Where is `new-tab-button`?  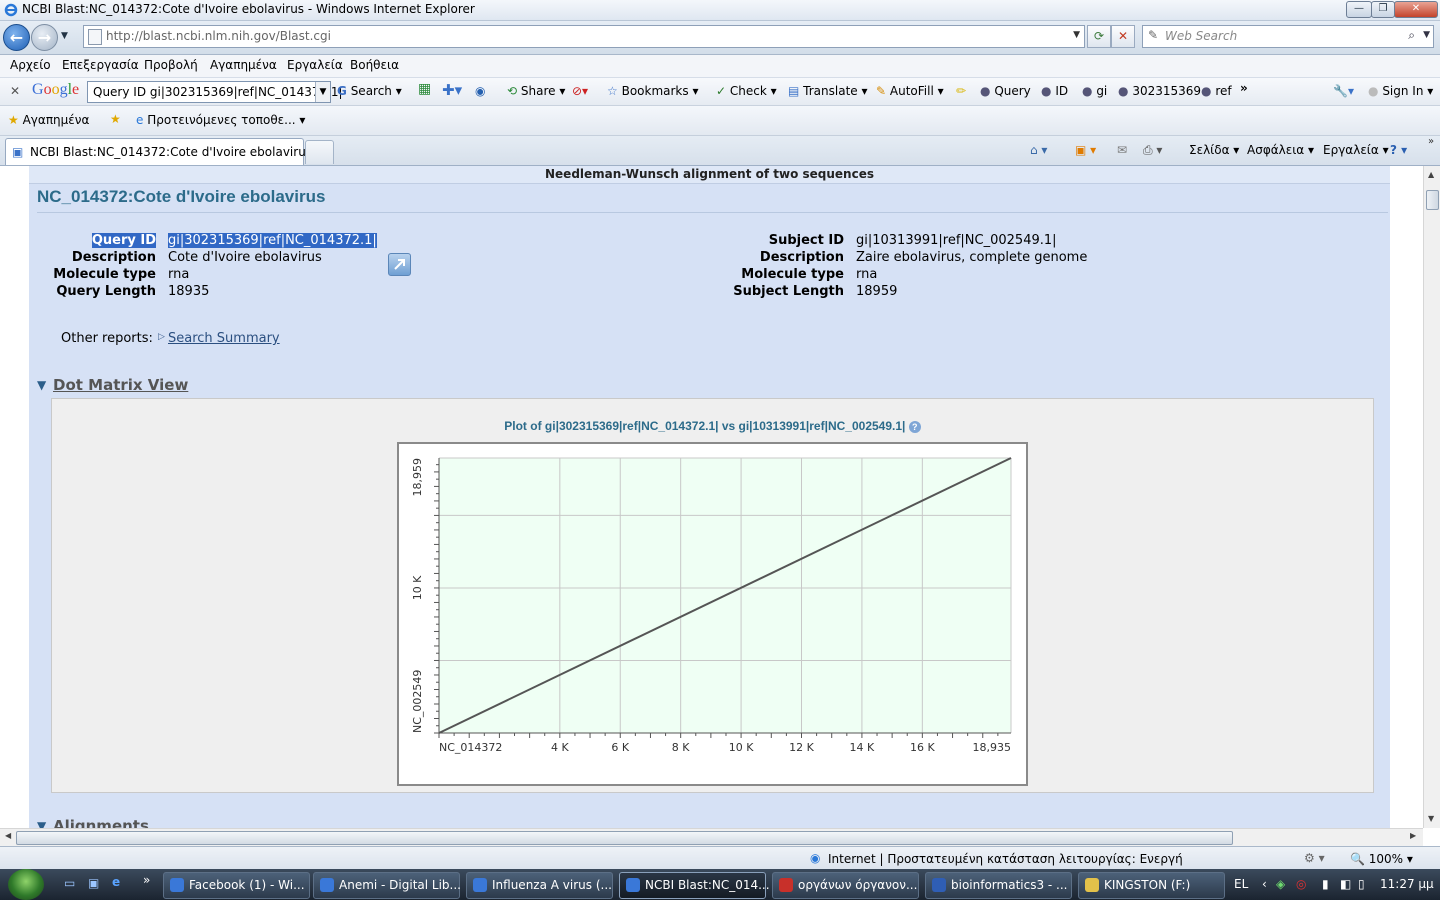
new-tab-button is located at coordinates (319, 152).